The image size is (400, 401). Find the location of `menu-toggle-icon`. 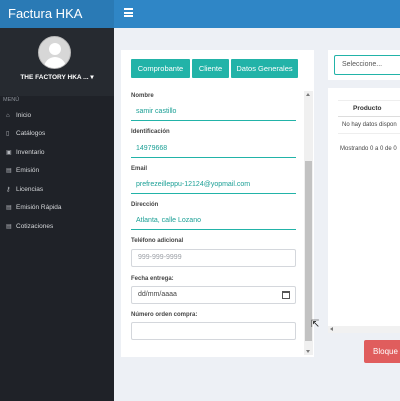

menu-toggle-icon is located at coordinates (128, 12).